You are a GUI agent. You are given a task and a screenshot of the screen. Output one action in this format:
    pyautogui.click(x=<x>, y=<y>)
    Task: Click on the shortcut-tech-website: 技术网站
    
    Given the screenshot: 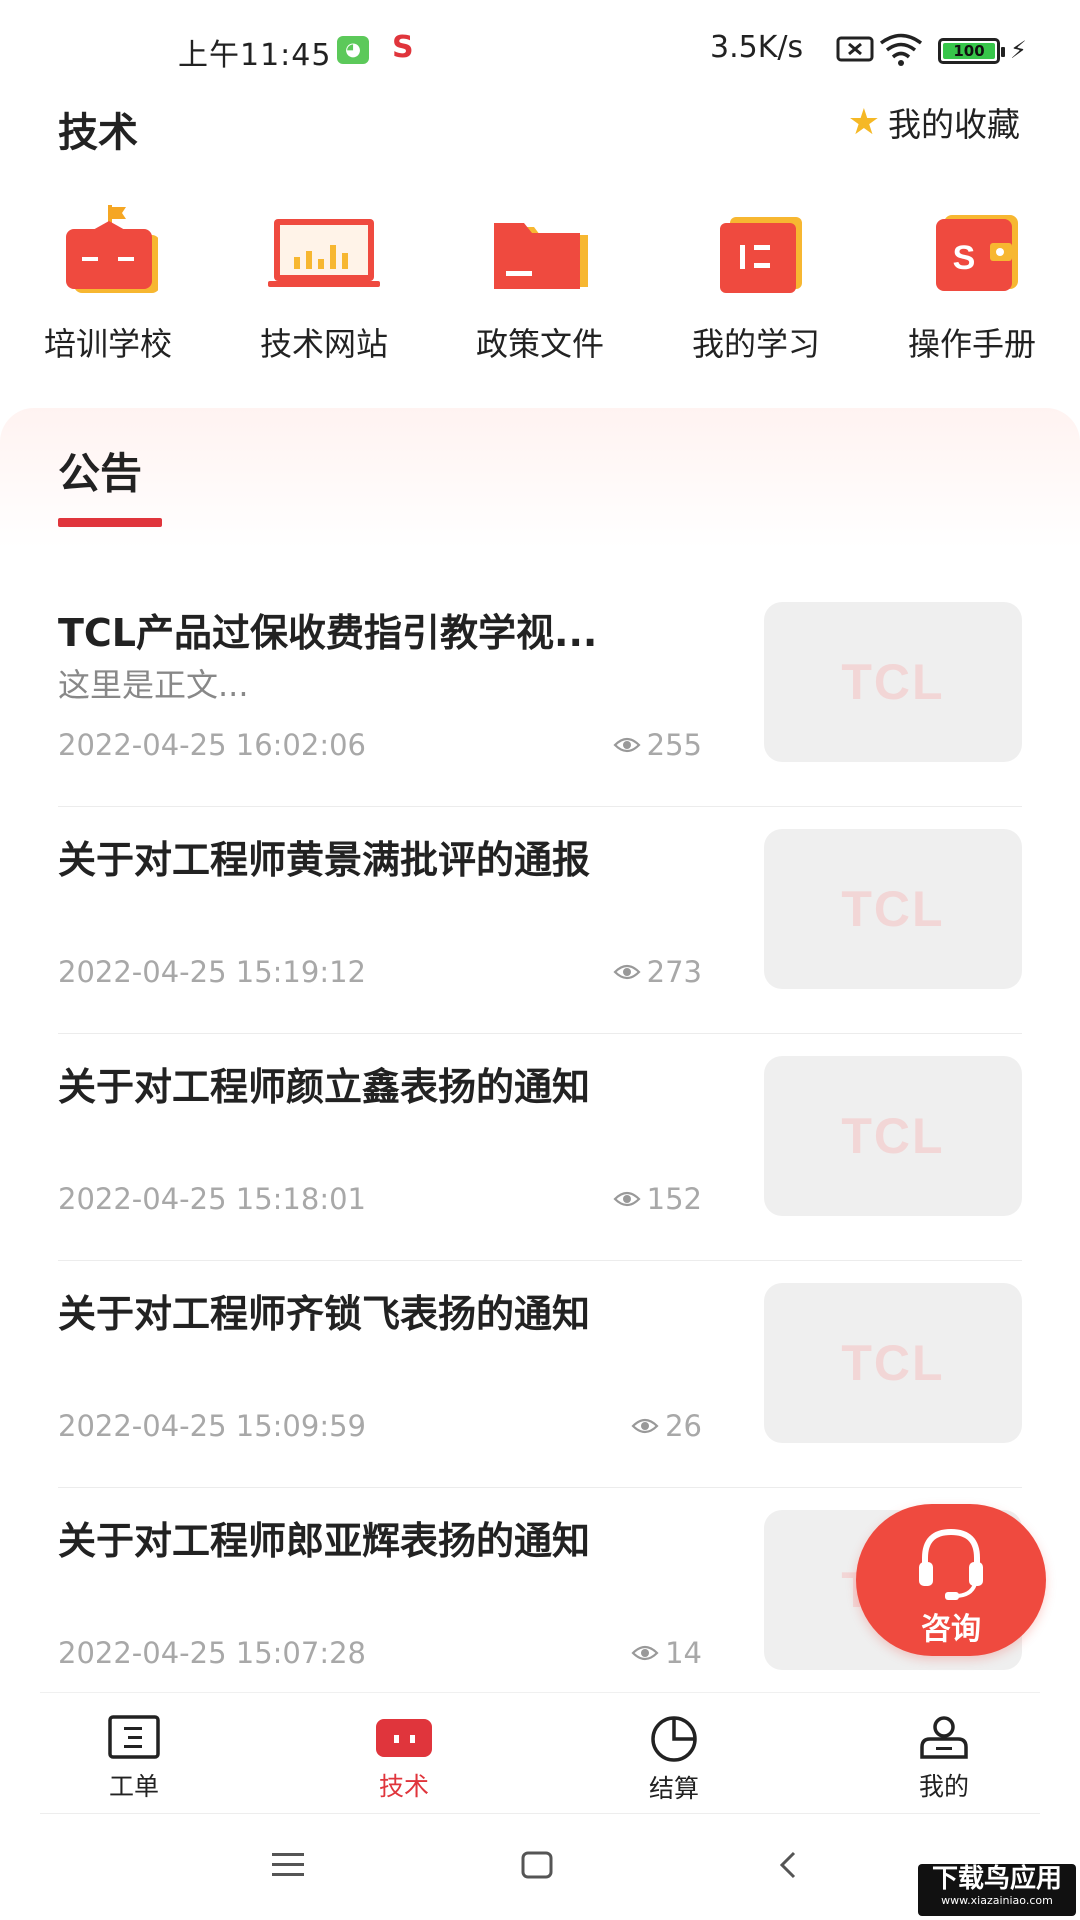 What is the action you would take?
    pyautogui.click(x=324, y=285)
    